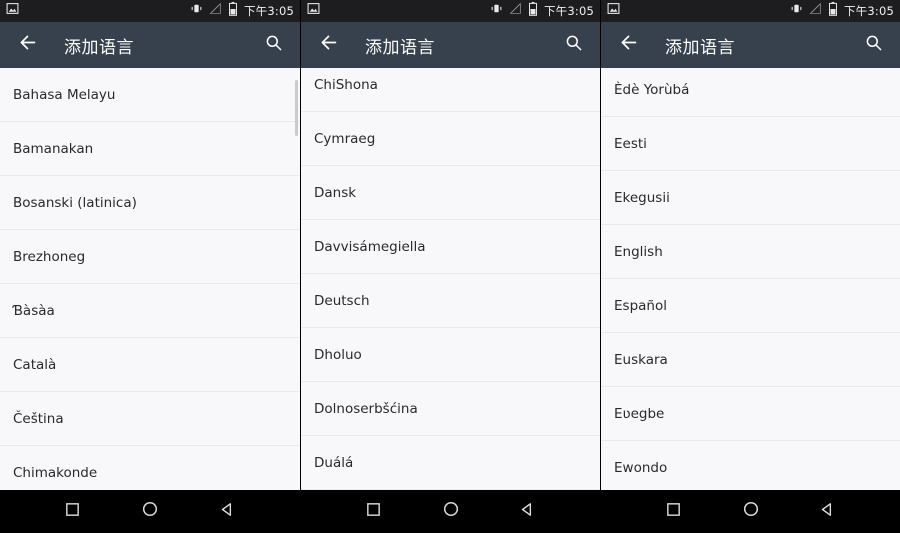 The width and height of the screenshot is (900, 533). I want to click on list-item: Davvisámegiella, so click(450, 247).